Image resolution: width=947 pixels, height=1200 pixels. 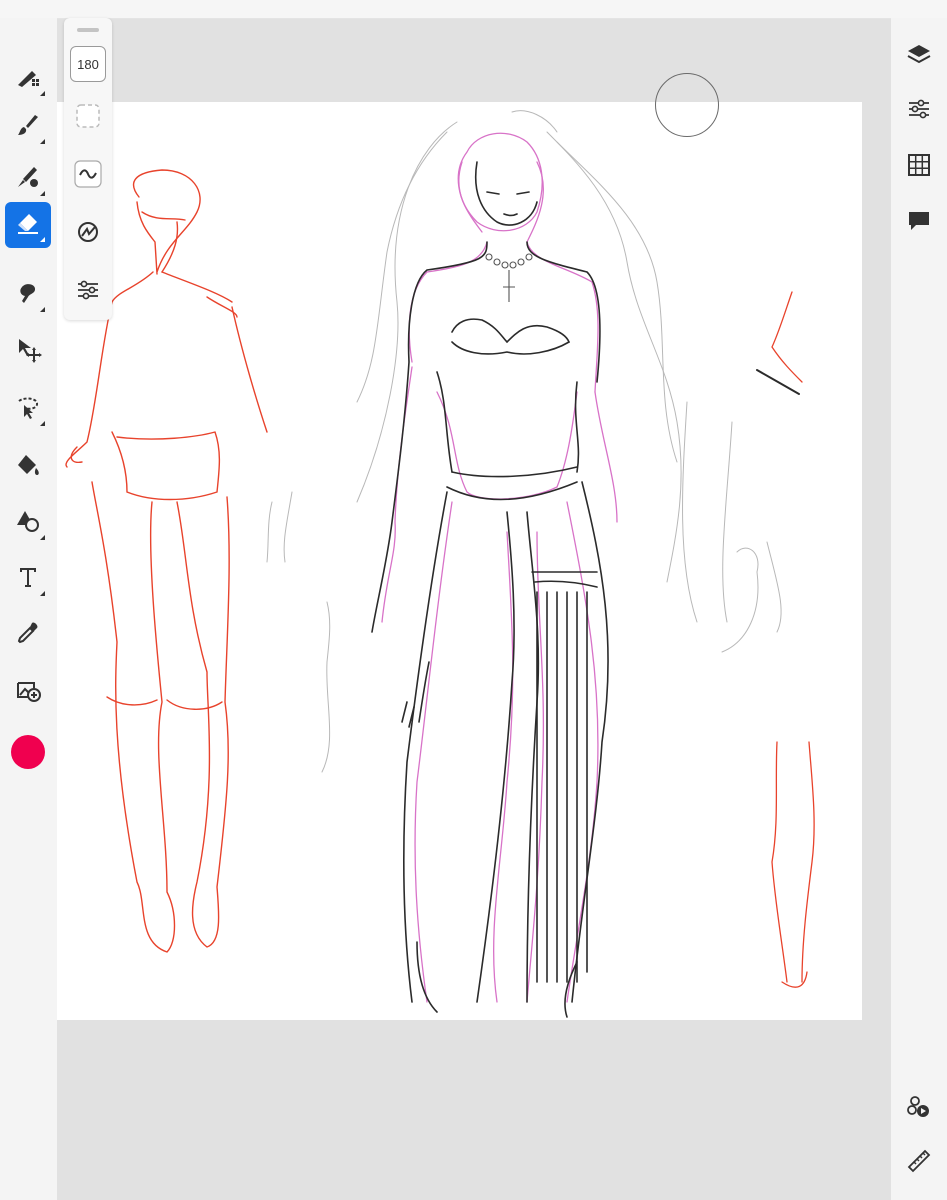 I want to click on brush-cursor-circle, so click(x=687, y=105).